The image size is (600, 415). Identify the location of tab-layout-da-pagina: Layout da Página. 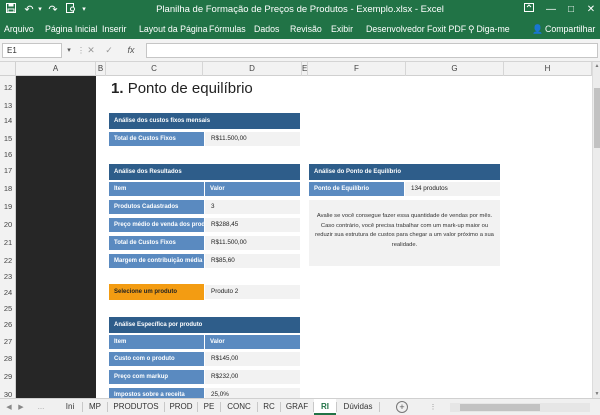
(173, 29).